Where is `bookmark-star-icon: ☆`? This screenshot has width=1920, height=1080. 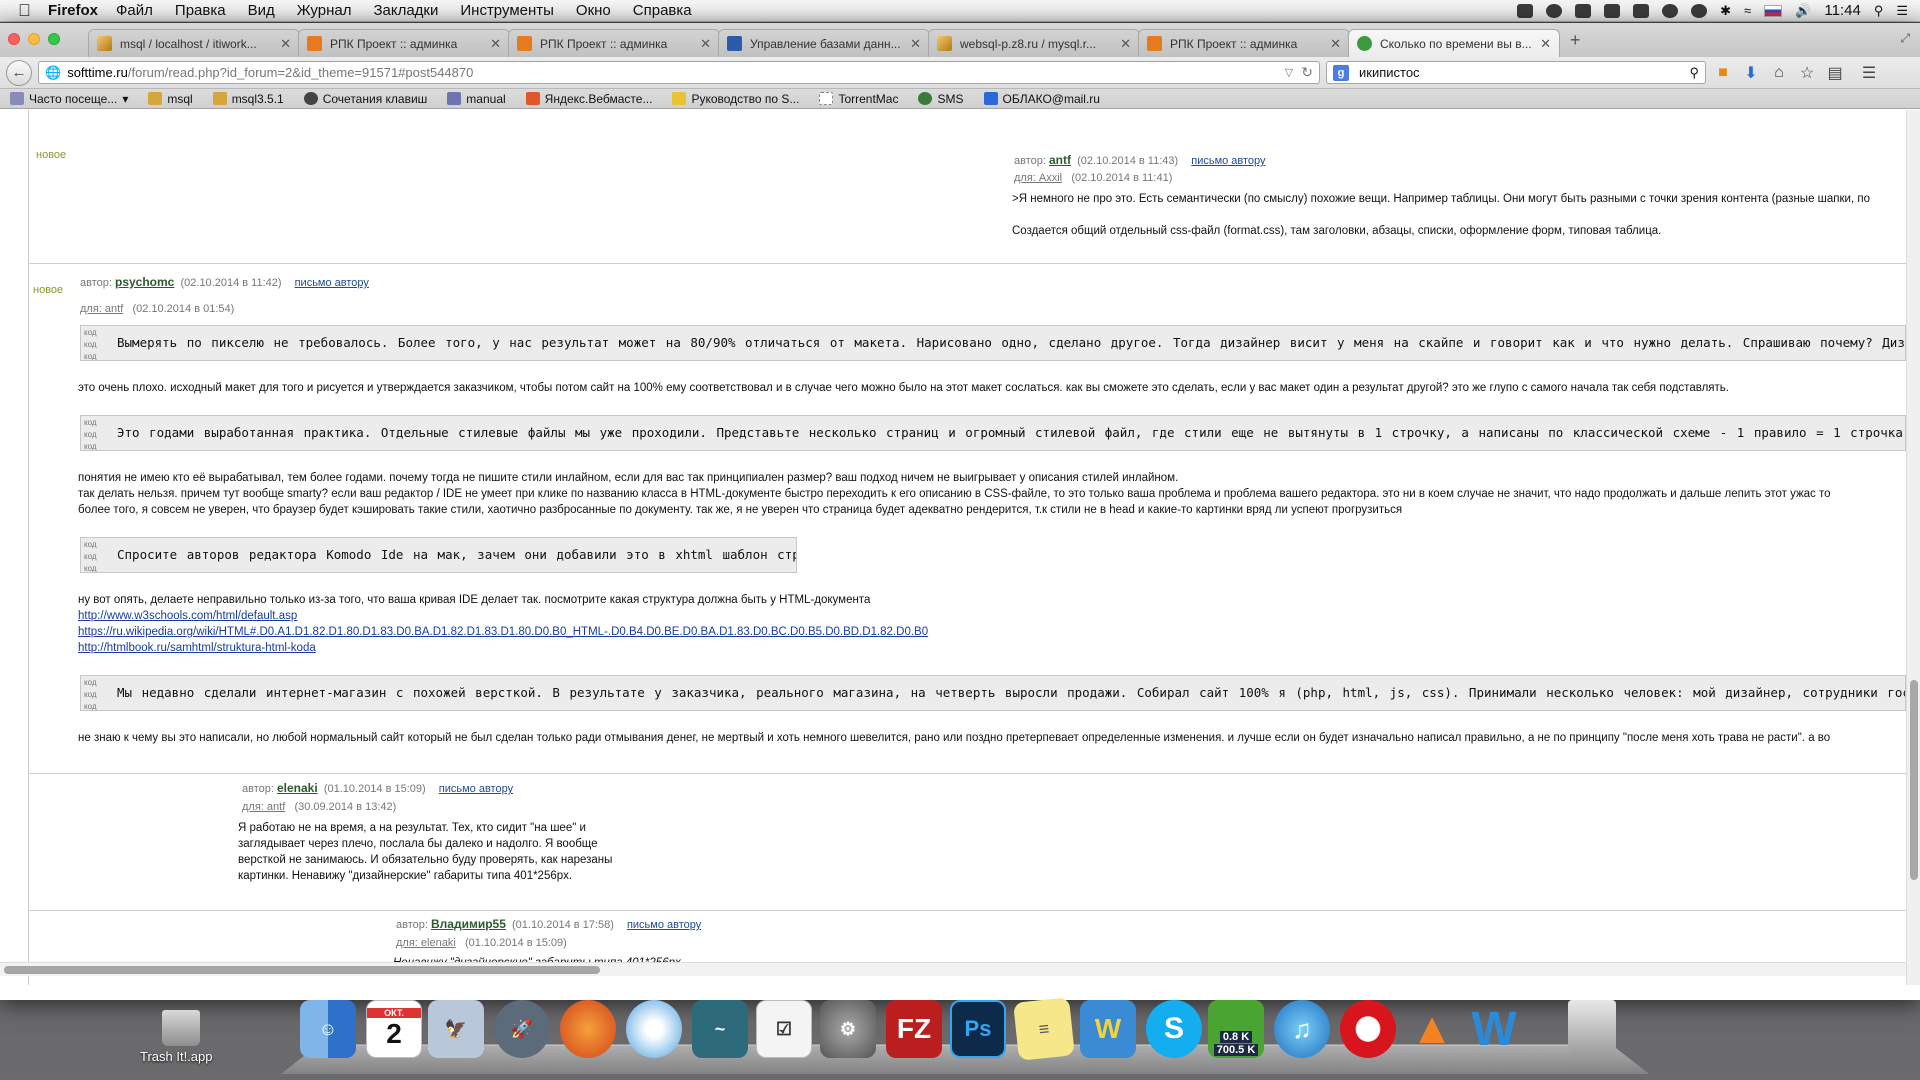 bookmark-star-icon: ☆ is located at coordinates (1807, 73).